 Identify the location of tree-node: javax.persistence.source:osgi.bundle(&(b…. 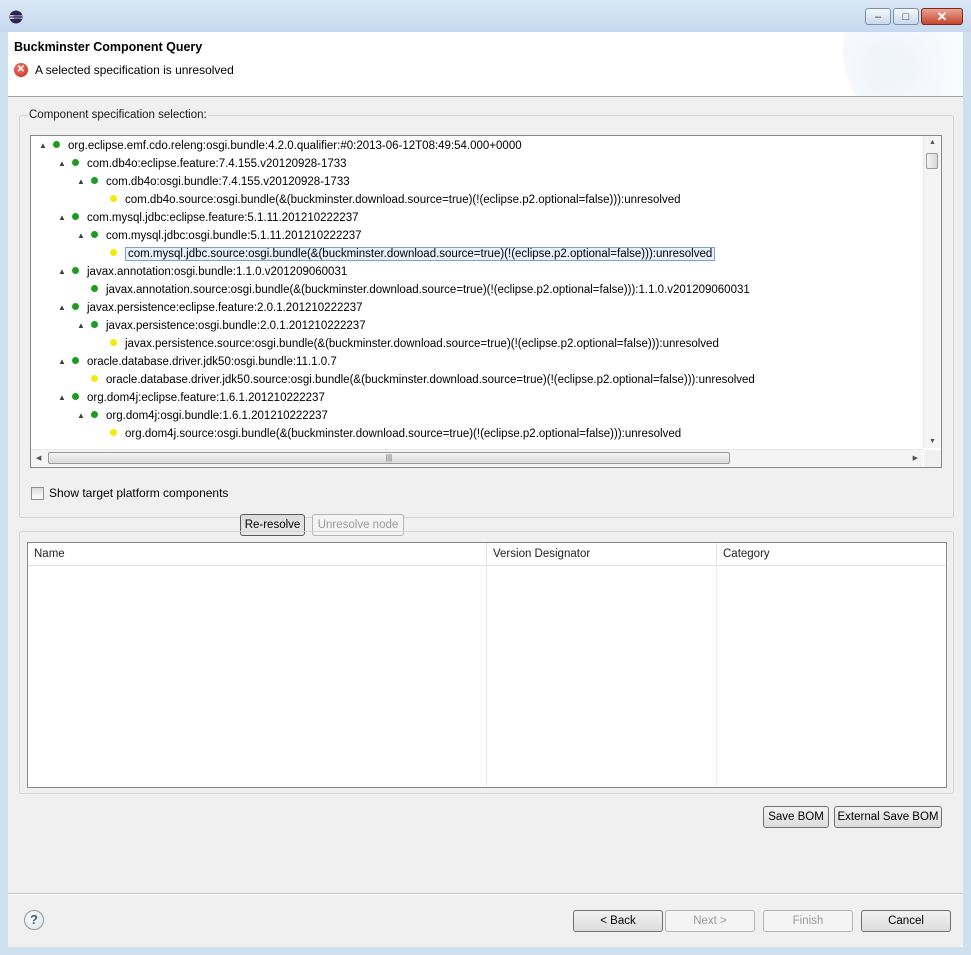
(407, 344).